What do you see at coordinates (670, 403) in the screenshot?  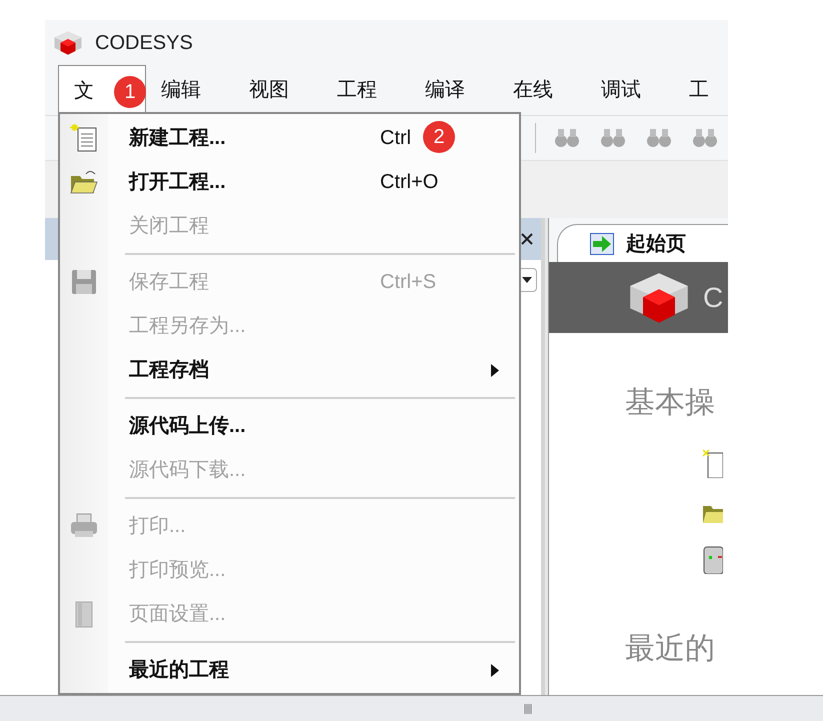 I see `section-heading: 基本操` at bounding box center [670, 403].